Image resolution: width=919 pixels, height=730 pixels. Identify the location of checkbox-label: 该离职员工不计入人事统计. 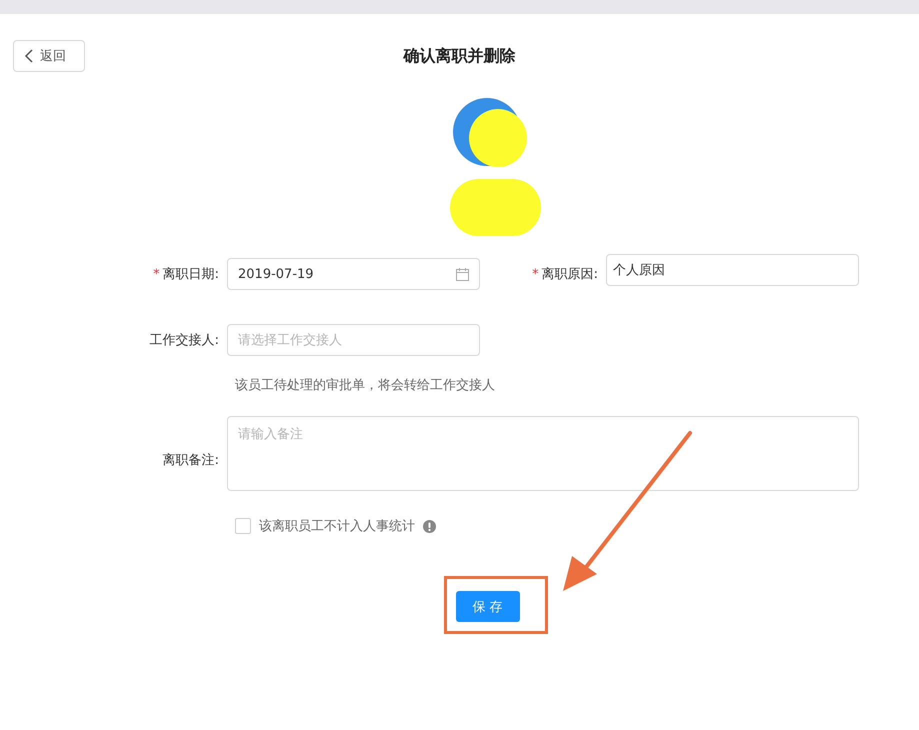
(337, 526).